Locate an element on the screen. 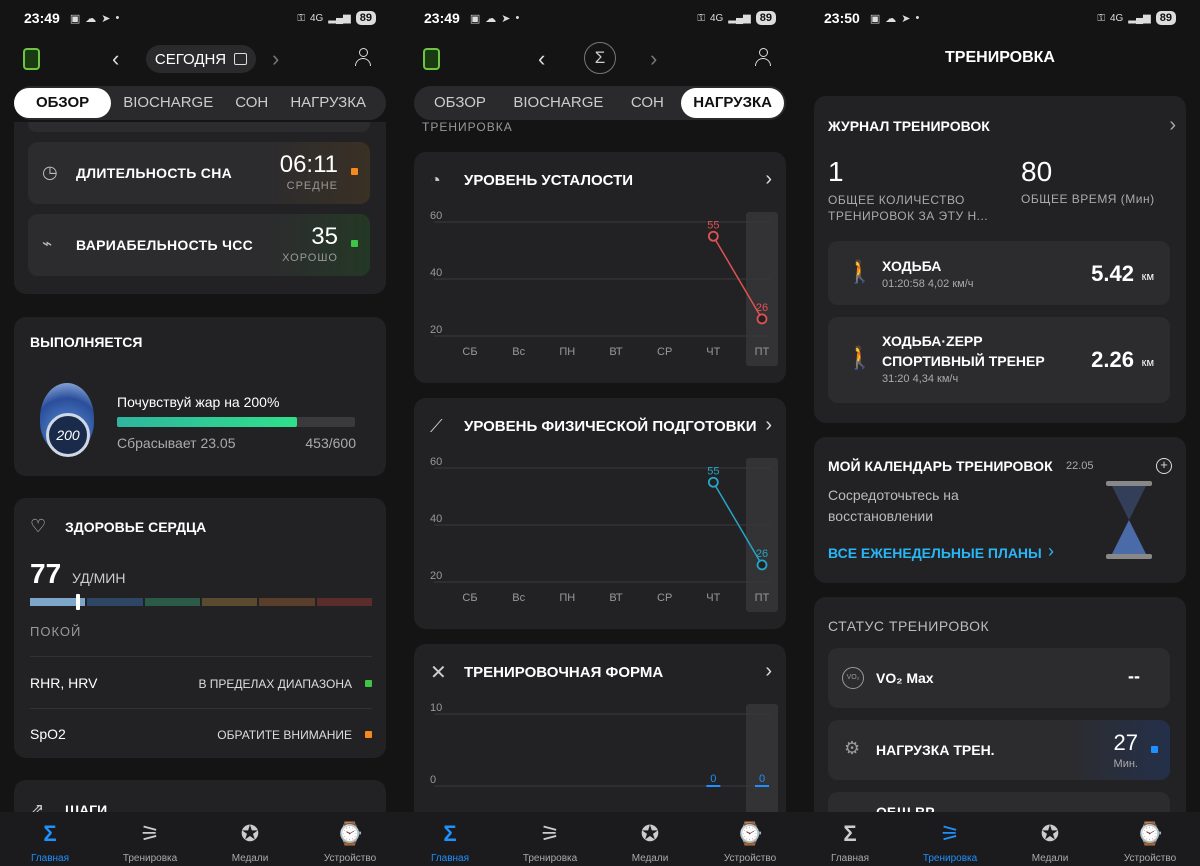  person-icon: ✕ is located at coordinates (438, 673).